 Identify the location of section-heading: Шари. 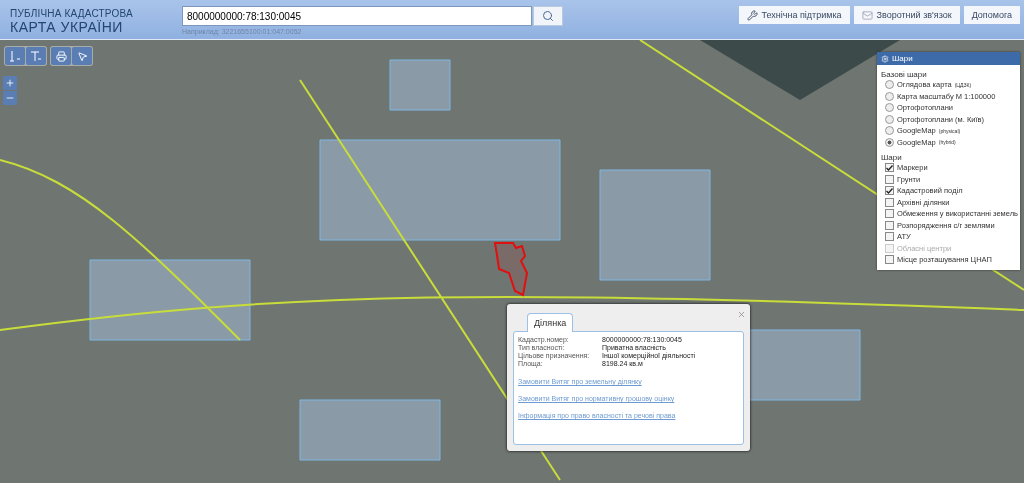
(891, 157).